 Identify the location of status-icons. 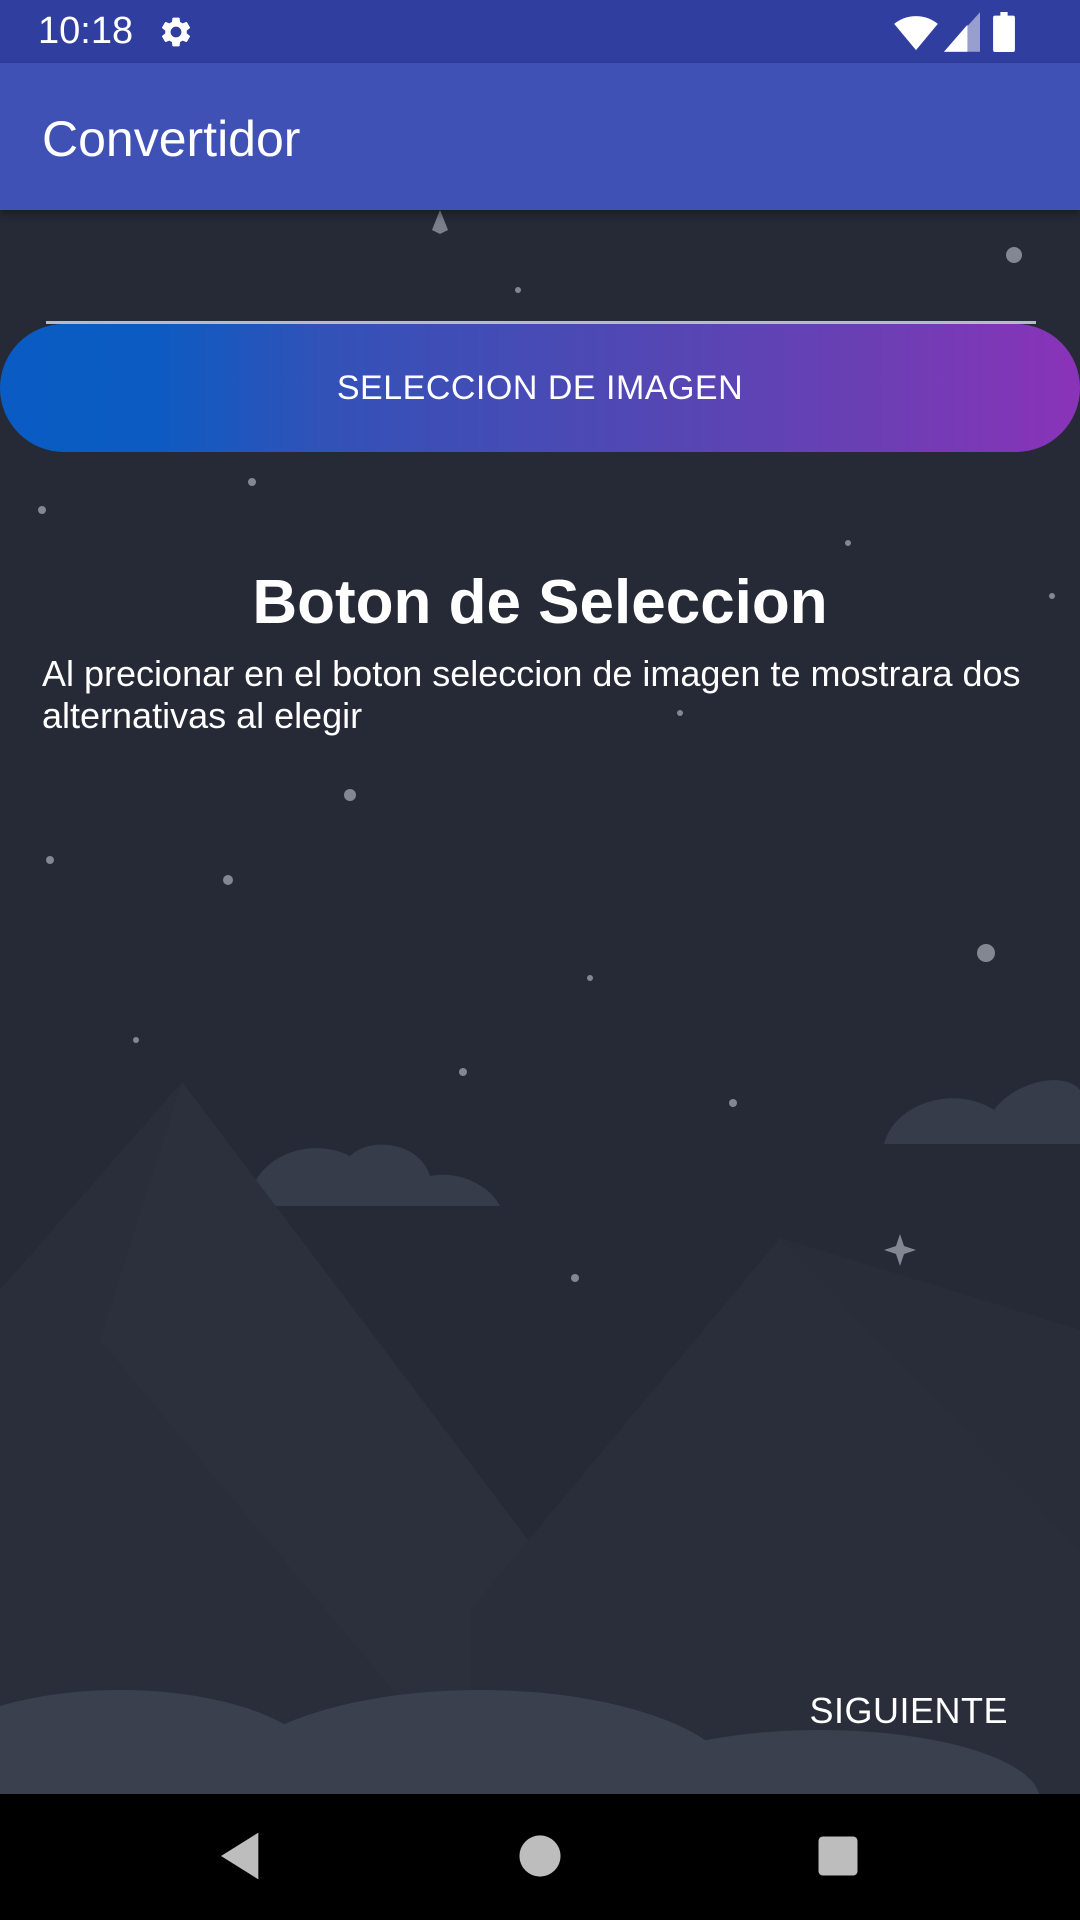
(969, 32).